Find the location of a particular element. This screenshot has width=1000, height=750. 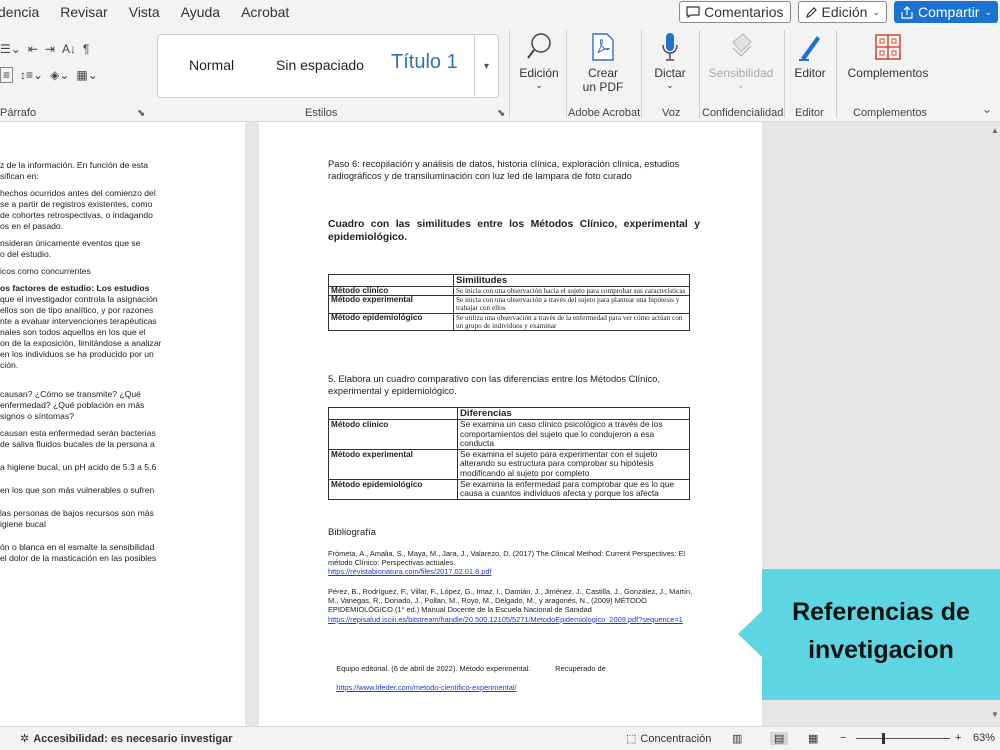

styles-launcher-icon: ⬊ is located at coordinates (501, 113).